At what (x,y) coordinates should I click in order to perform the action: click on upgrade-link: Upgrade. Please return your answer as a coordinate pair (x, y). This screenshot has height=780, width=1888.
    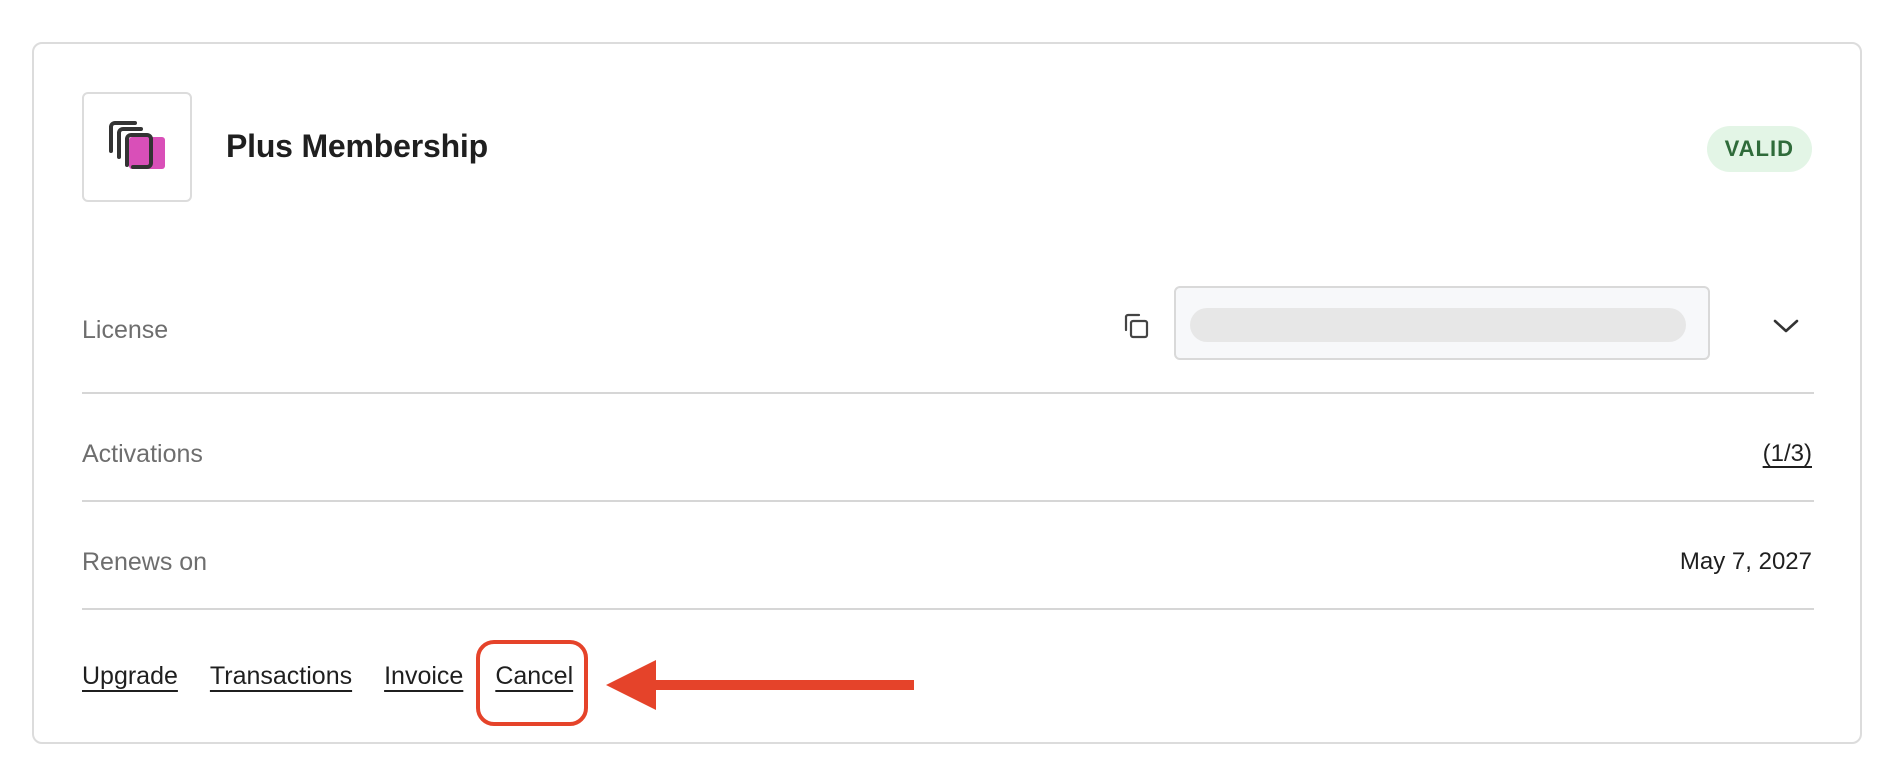
    Looking at the image, I should click on (130, 676).